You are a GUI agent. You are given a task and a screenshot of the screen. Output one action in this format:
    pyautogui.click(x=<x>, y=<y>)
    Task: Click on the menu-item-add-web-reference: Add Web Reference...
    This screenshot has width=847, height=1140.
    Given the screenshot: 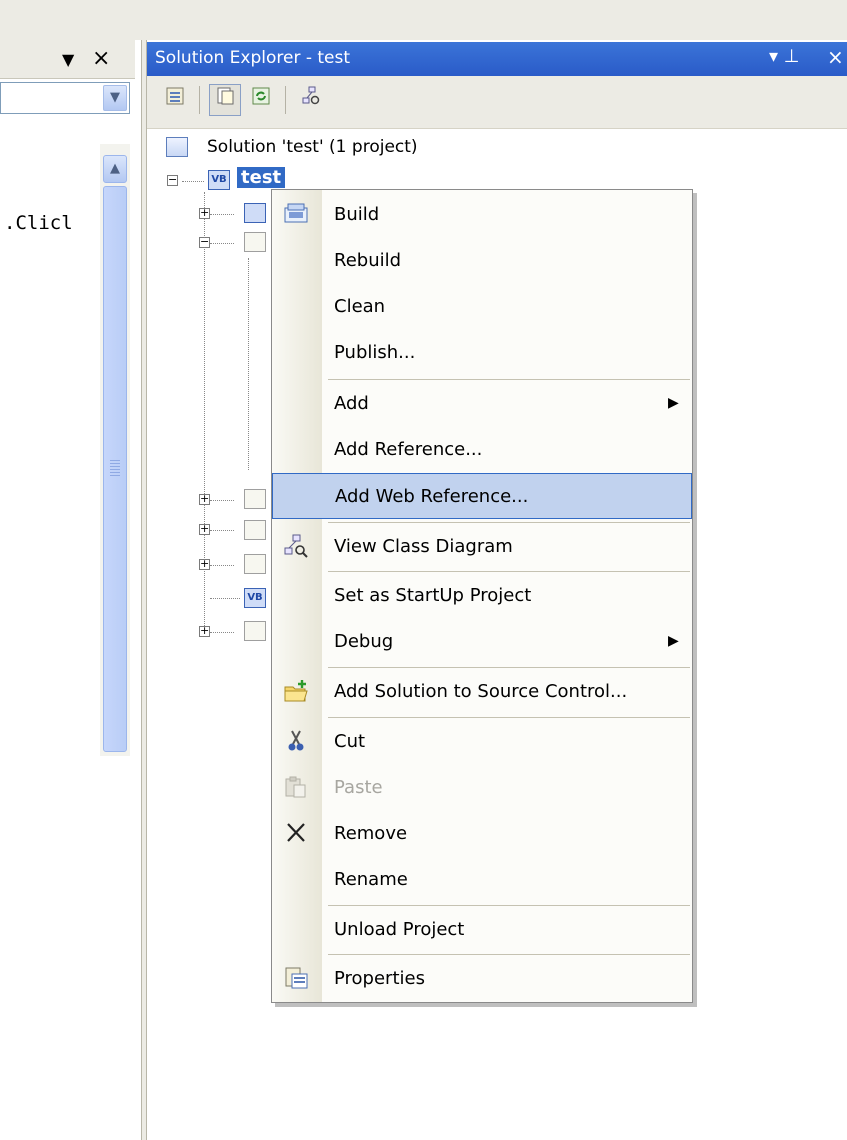 What is the action you would take?
    pyautogui.click(x=482, y=496)
    